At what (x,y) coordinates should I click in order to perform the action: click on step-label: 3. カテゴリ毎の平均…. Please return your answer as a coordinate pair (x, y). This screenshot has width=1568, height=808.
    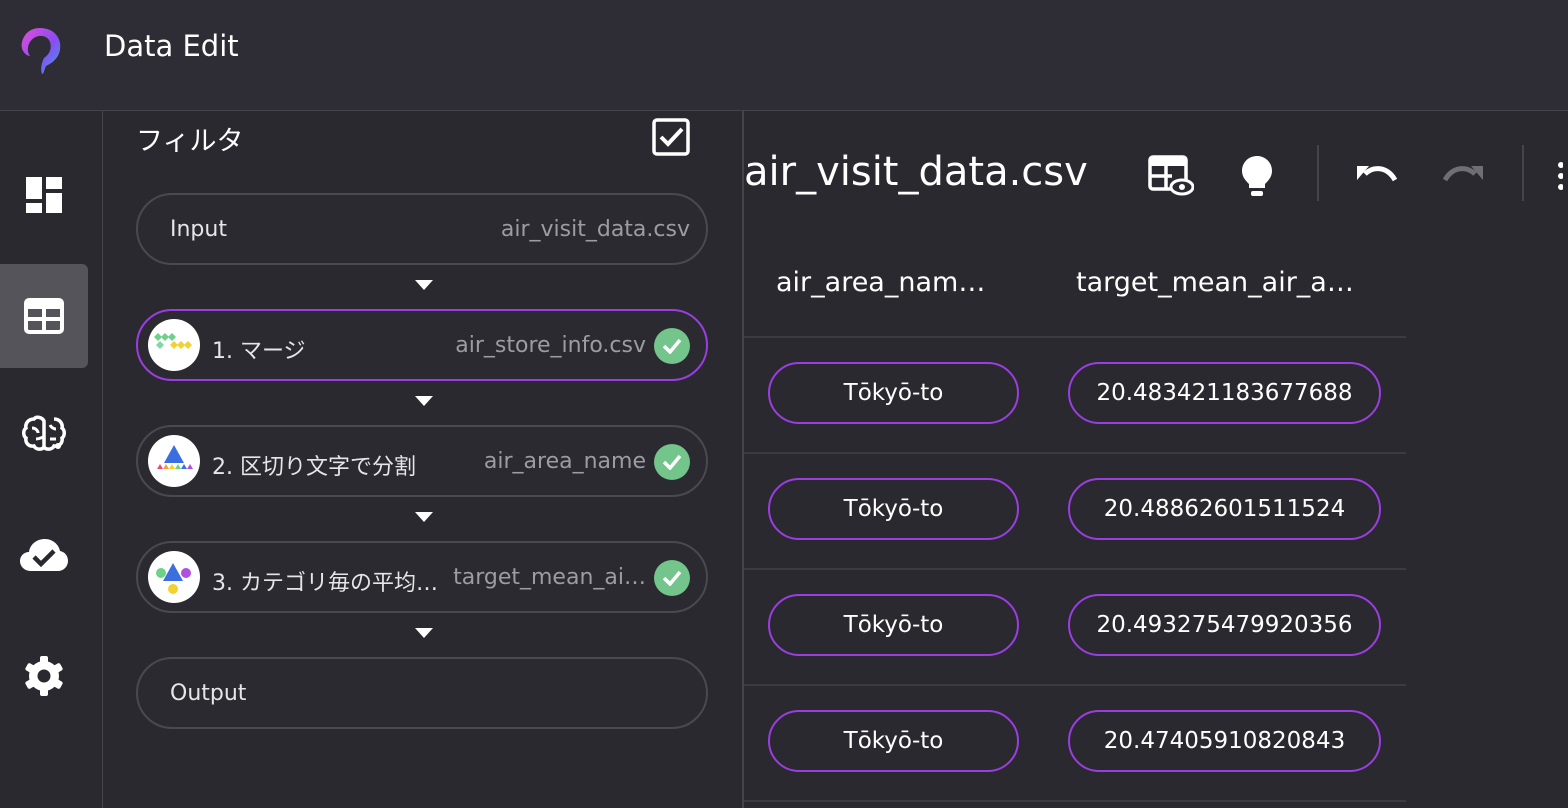
    Looking at the image, I should click on (325, 583).